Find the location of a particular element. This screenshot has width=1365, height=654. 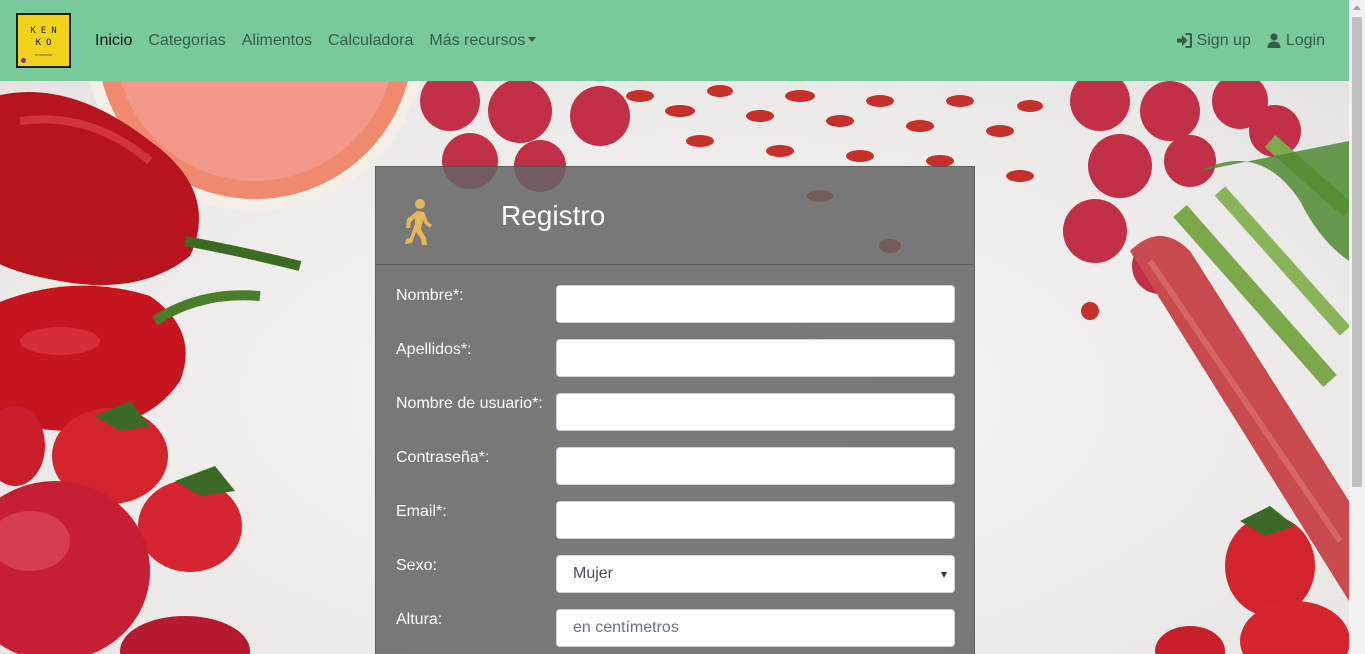

caret-down-icon is located at coordinates (532, 39).